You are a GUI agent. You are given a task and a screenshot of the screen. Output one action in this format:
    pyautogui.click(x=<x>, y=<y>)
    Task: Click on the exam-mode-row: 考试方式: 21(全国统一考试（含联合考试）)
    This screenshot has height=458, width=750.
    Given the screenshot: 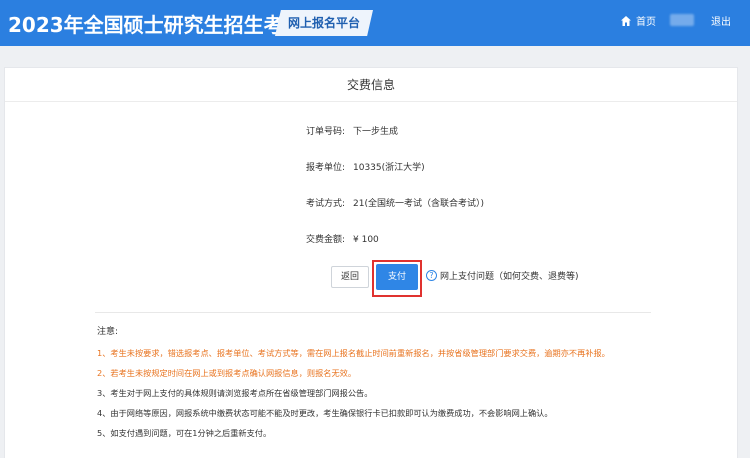 What is the action you would take?
    pyautogui.click(x=372, y=204)
    